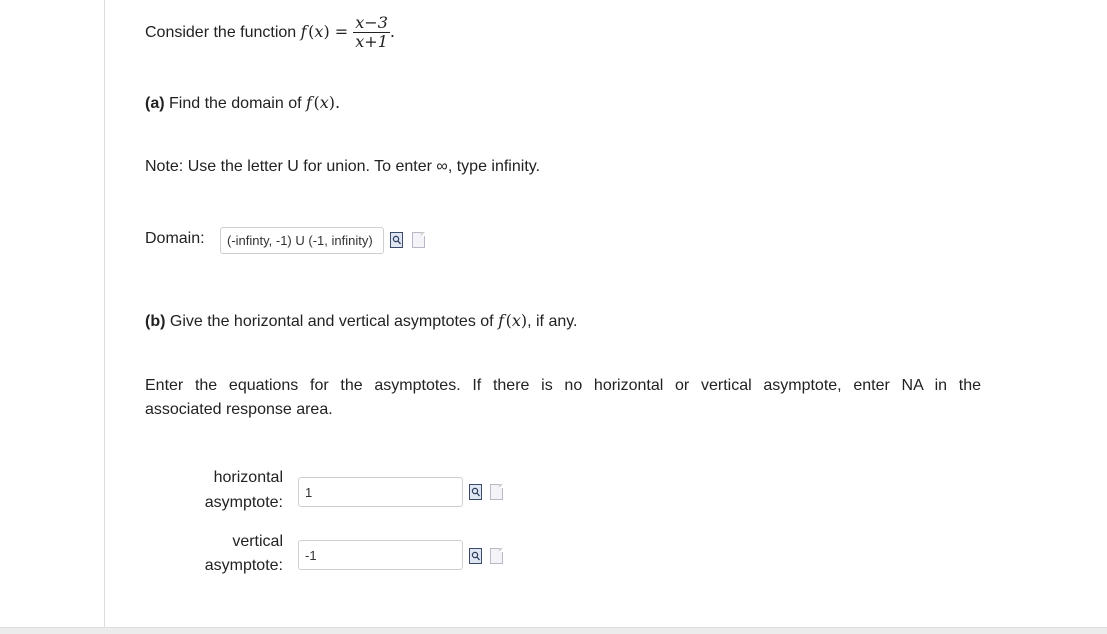 The height and width of the screenshot is (634, 1107). Describe the element at coordinates (380, 492) in the screenshot. I see `horizontal-asymptote-input` at that location.